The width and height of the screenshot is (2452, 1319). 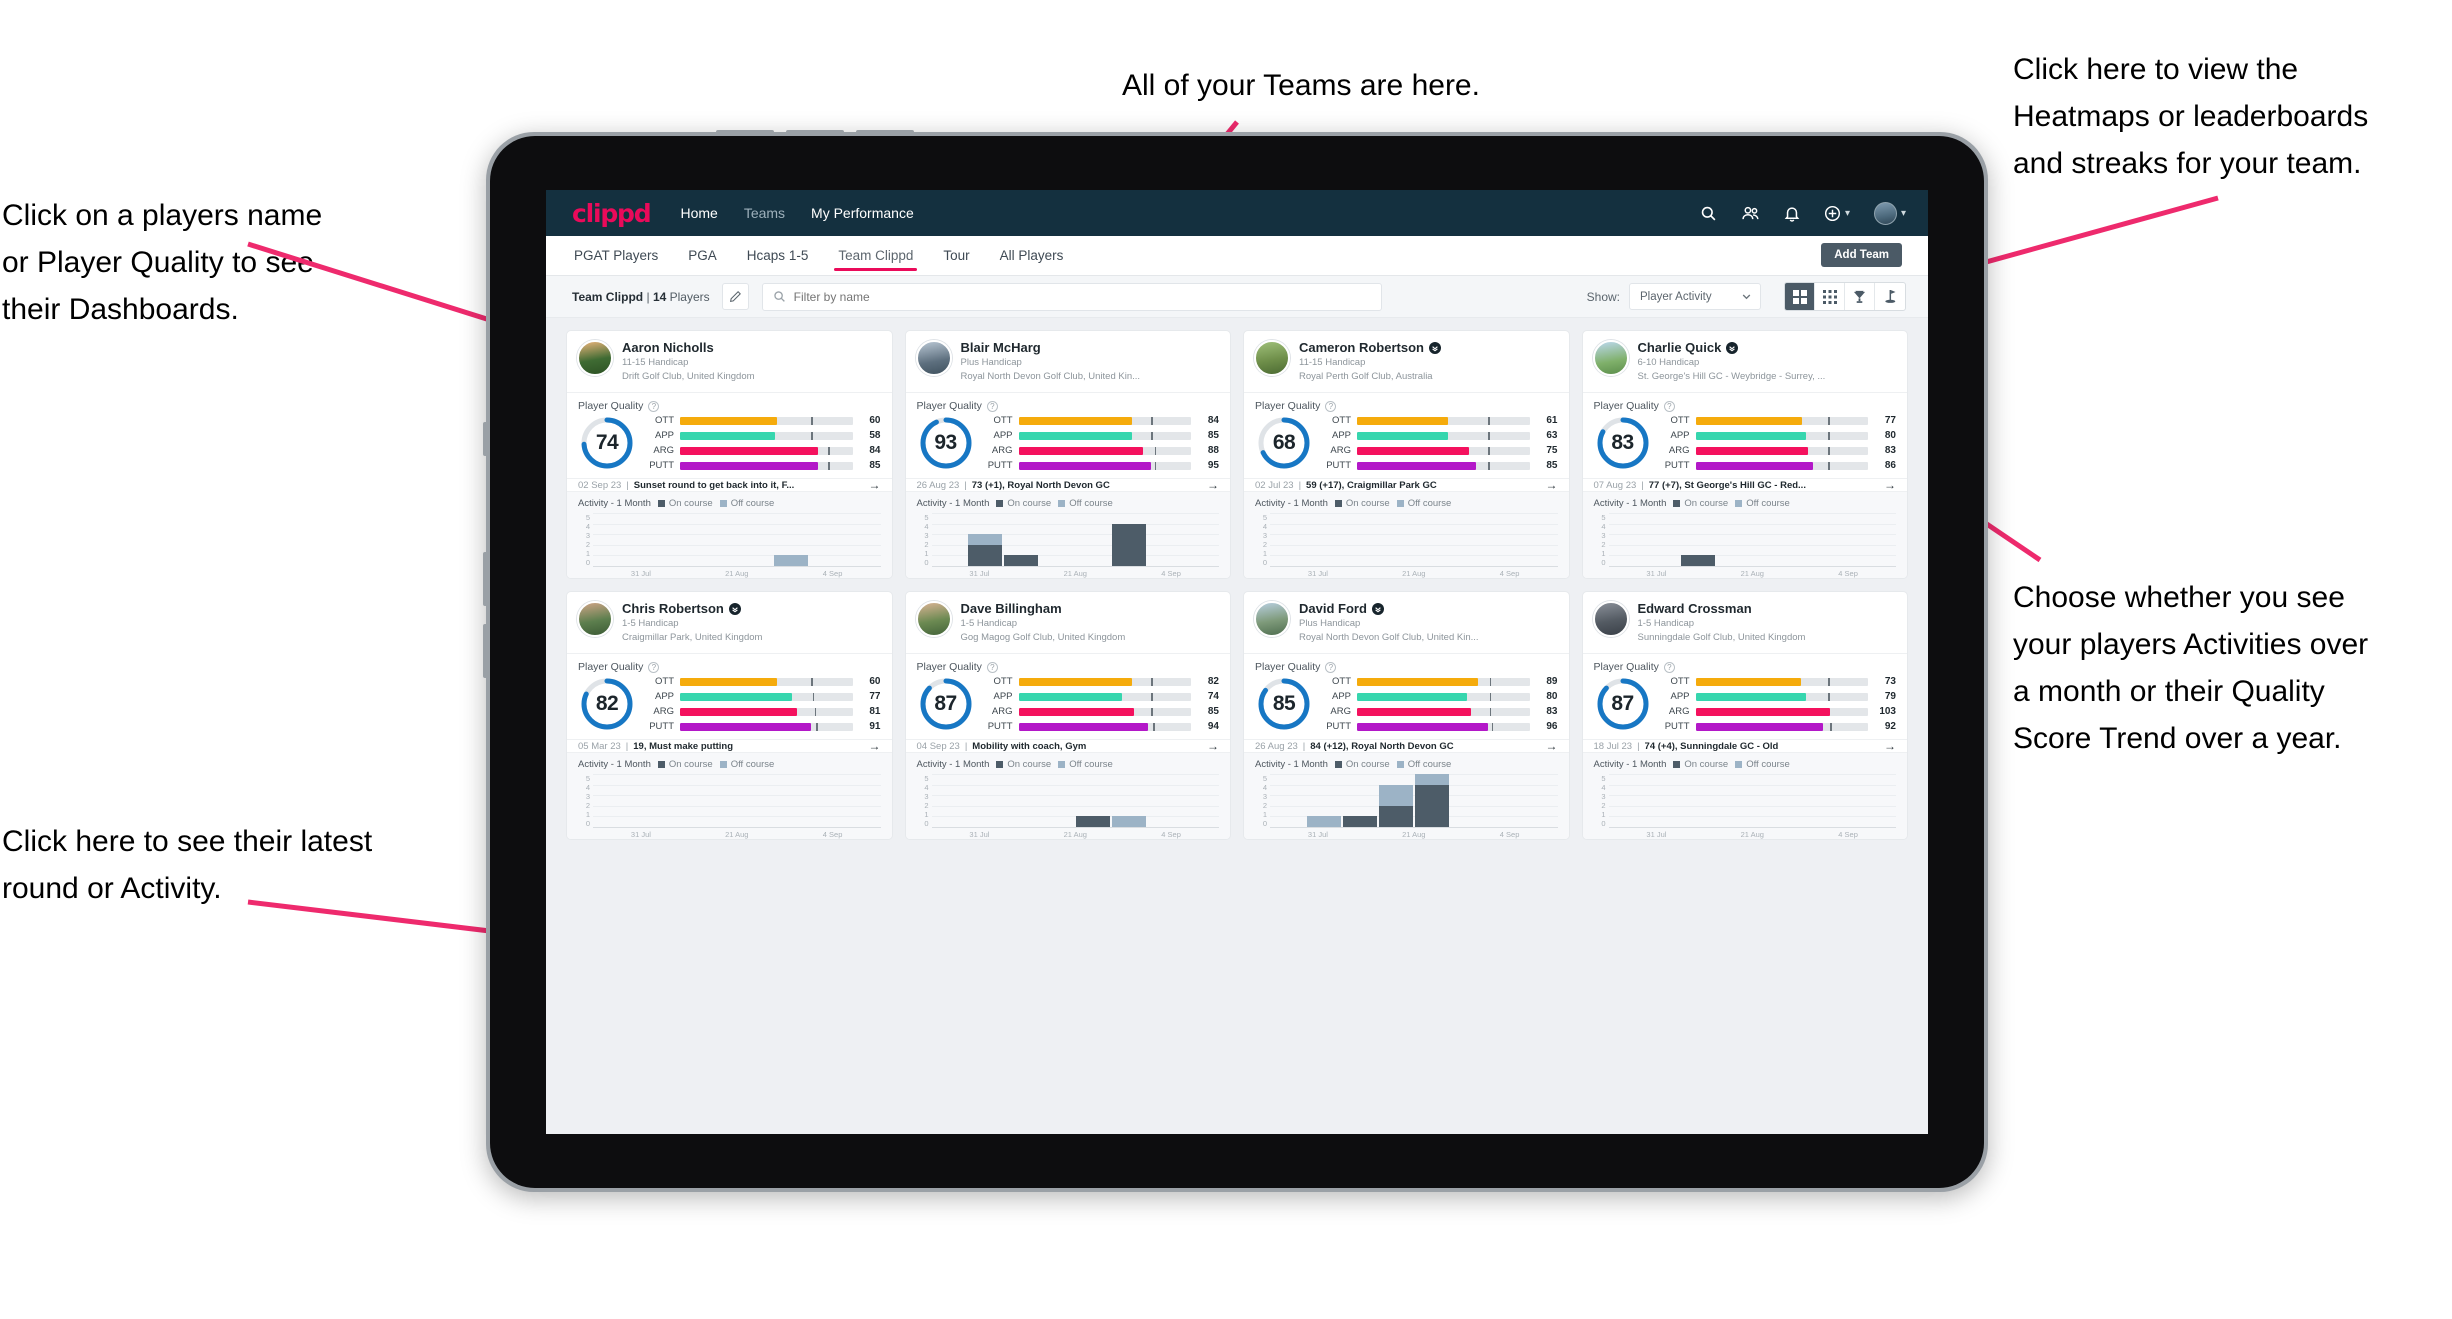 What do you see at coordinates (1889, 213) in the screenshot?
I see `avatar: ▾` at bounding box center [1889, 213].